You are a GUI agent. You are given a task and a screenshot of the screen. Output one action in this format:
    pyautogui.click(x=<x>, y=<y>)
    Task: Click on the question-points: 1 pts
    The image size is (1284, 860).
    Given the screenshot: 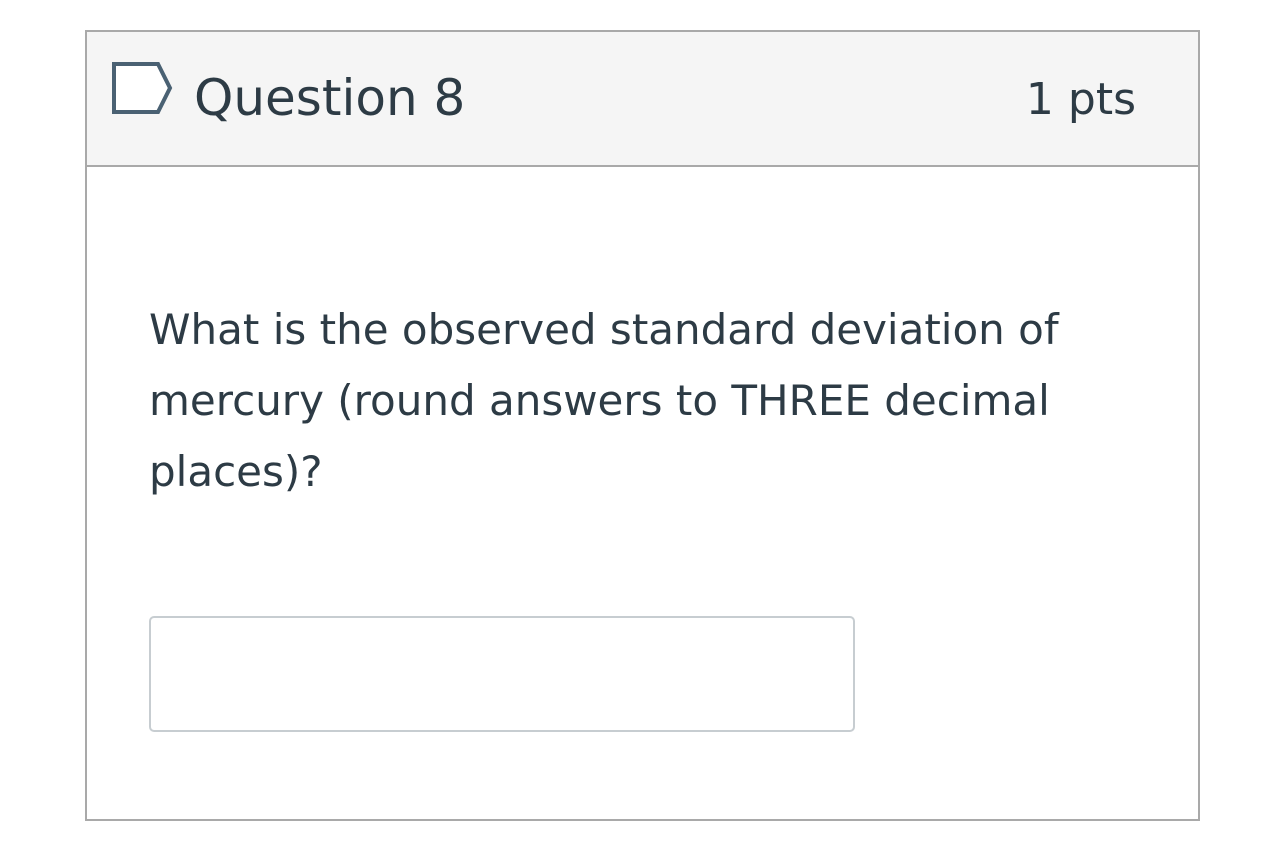 What is the action you would take?
    pyautogui.click(x=1080, y=99)
    